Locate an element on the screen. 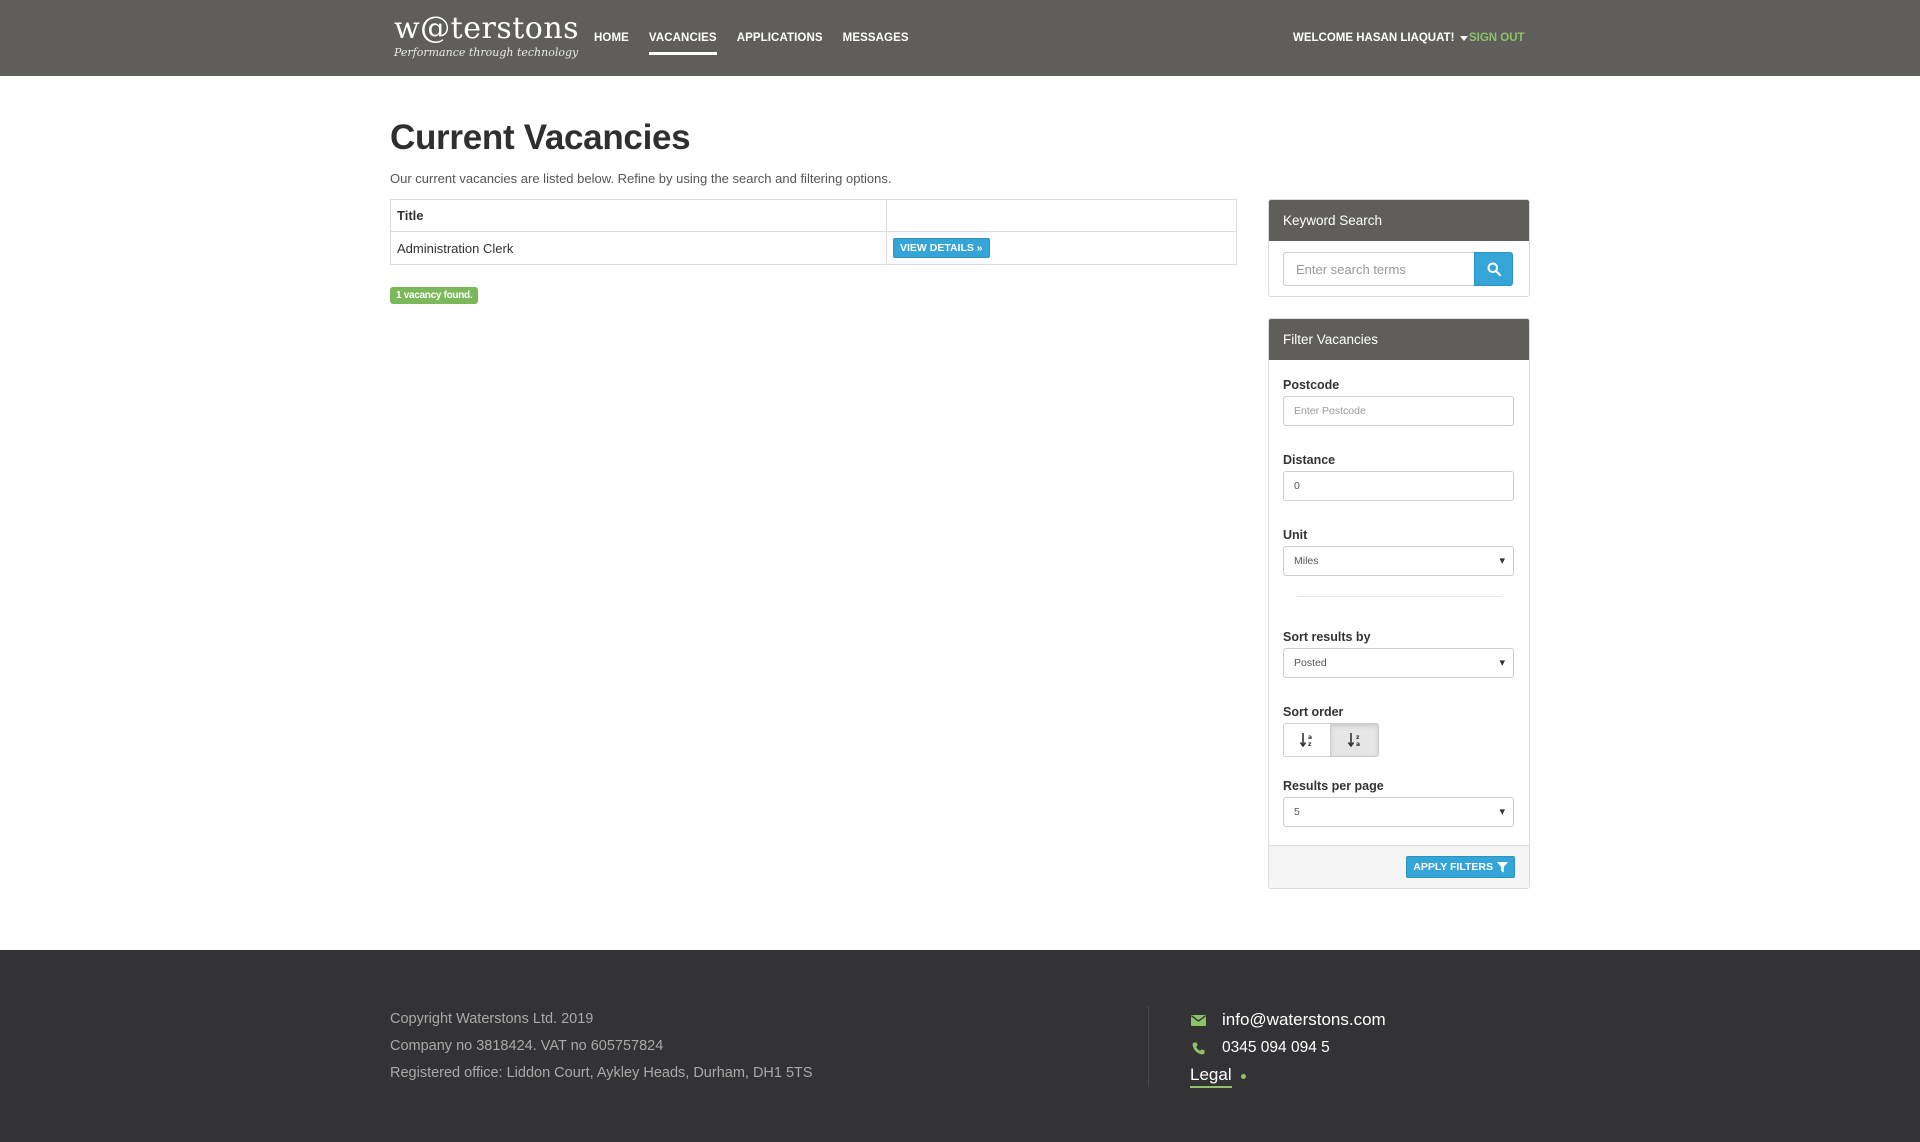 This screenshot has height=1142, width=1920. distance-input is located at coordinates (1398, 486).